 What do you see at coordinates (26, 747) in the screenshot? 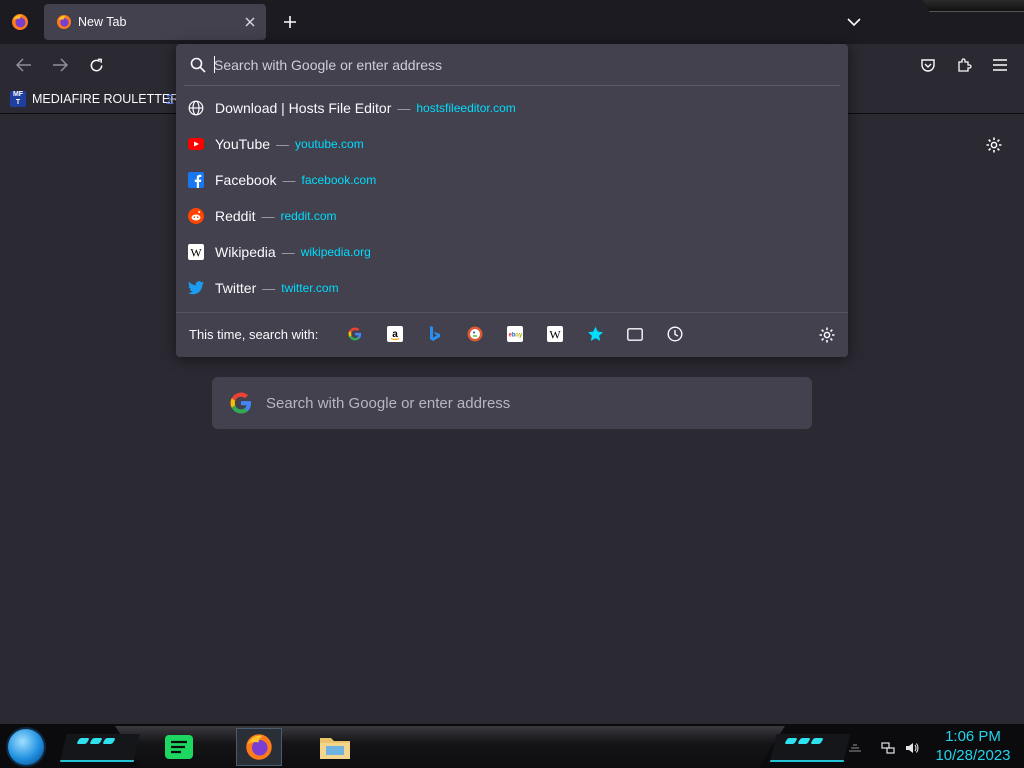
I see `start-button` at bounding box center [26, 747].